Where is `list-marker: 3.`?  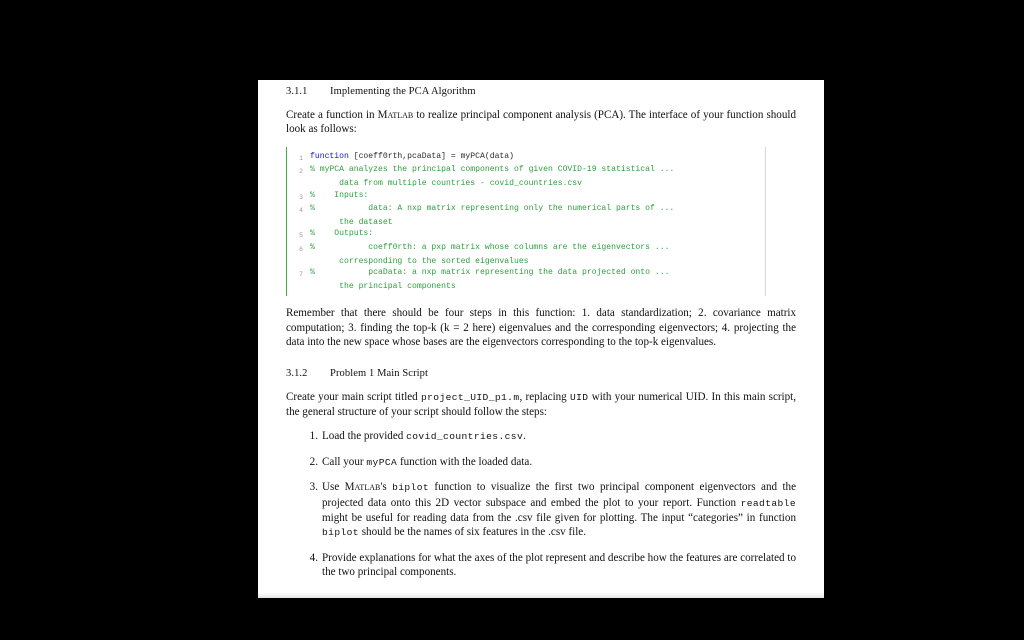
list-marker: 3. is located at coordinates (313, 487).